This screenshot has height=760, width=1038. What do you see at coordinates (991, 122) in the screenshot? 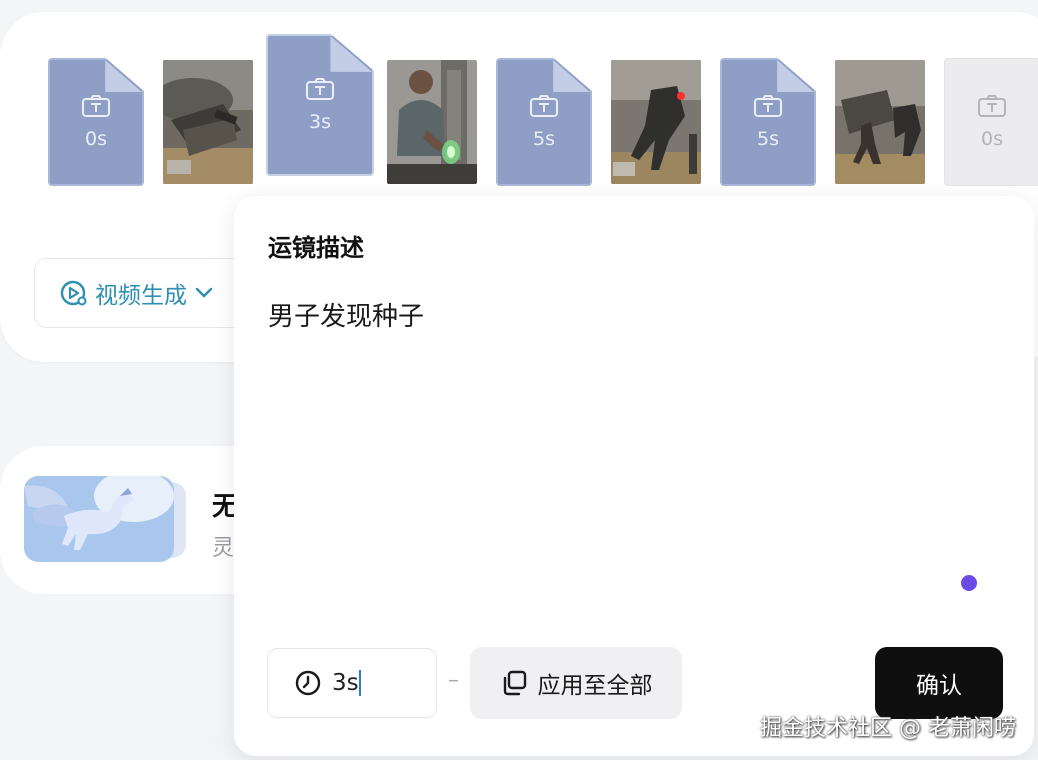
I see `timeline-slot-empty: 0s` at bounding box center [991, 122].